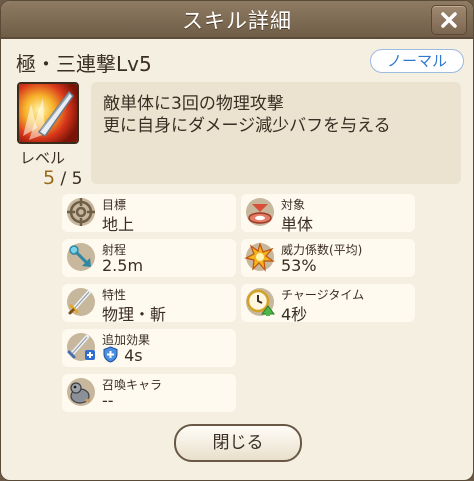 This screenshot has height=481, width=474. Describe the element at coordinates (149, 214) in the screenshot. I see `stat-target: 目標 地上` at that location.